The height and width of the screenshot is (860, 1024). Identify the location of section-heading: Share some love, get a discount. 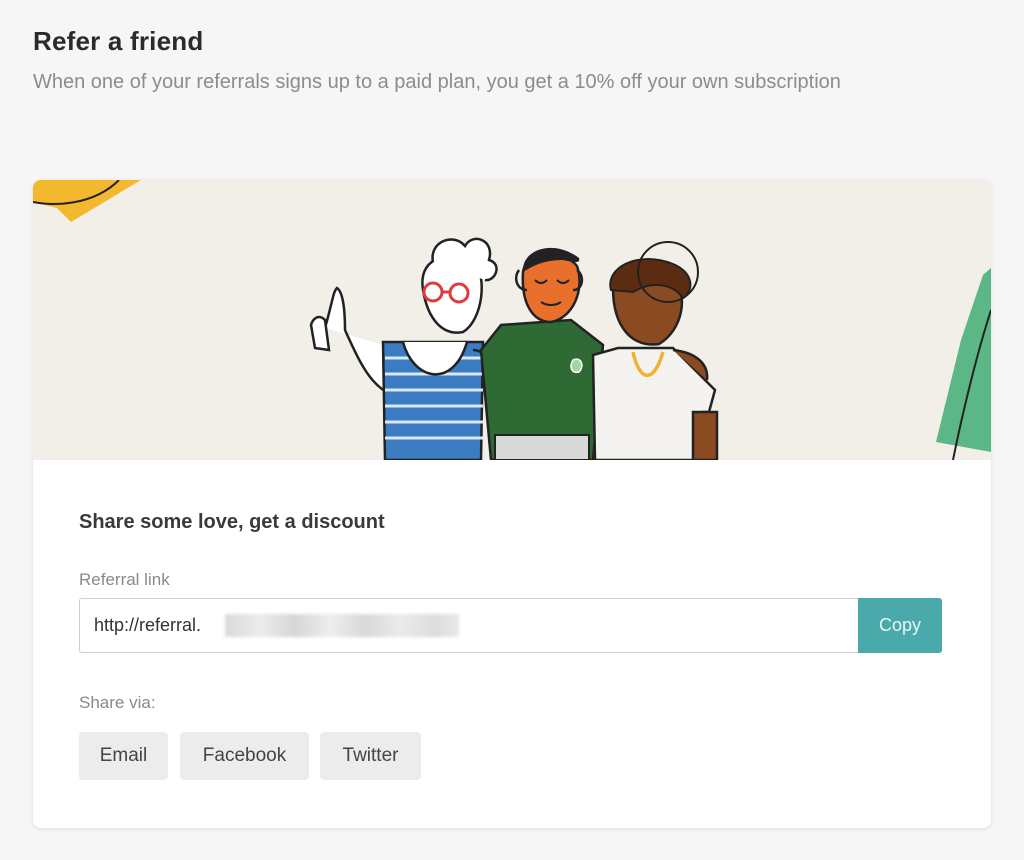
(232, 522).